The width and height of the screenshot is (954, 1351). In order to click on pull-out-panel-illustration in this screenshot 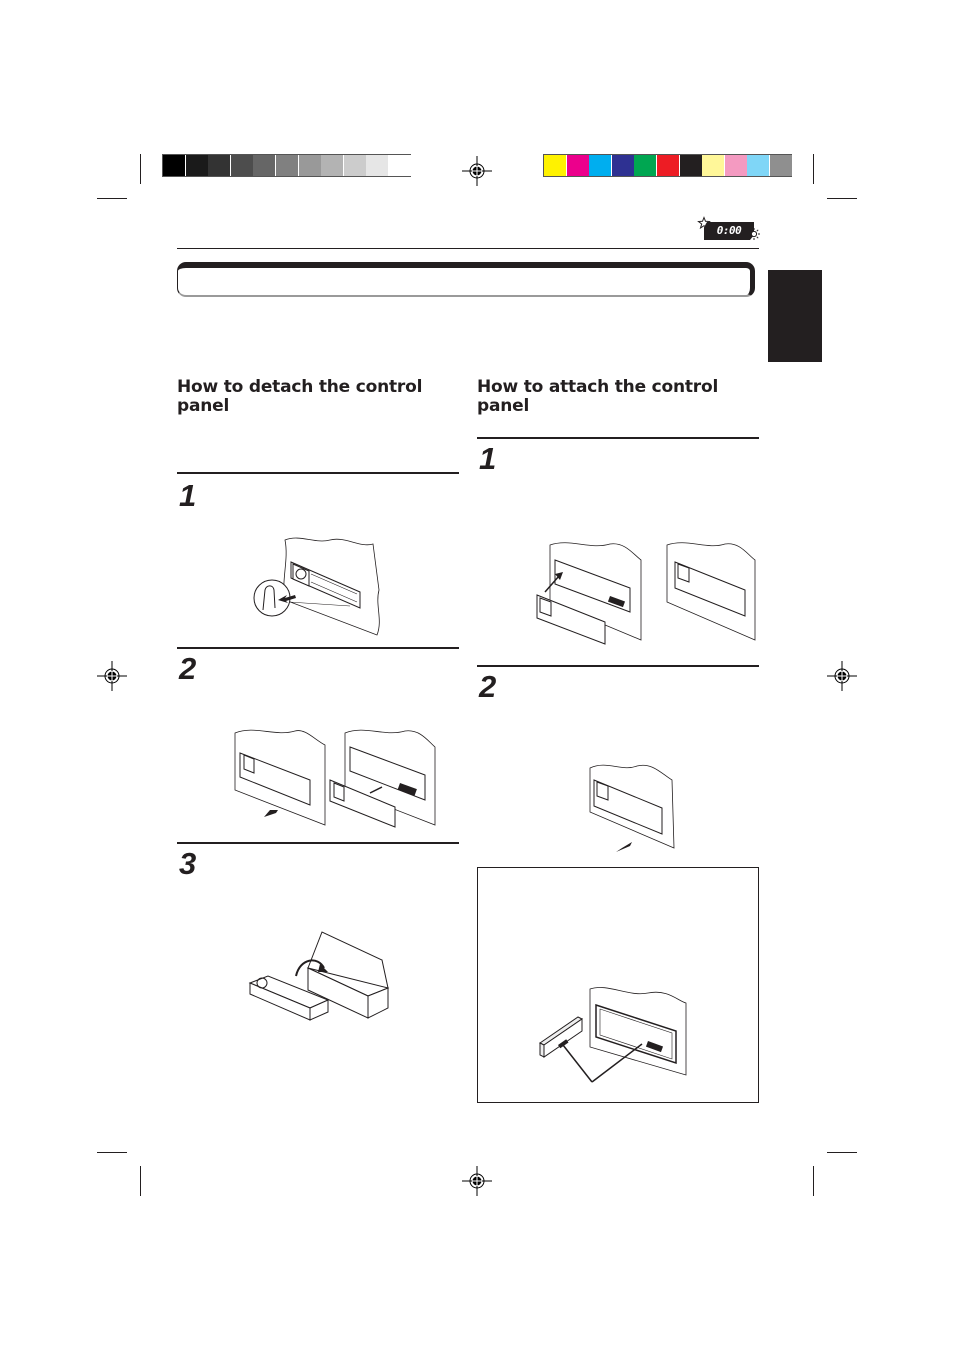, I will do `click(335, 778)`.